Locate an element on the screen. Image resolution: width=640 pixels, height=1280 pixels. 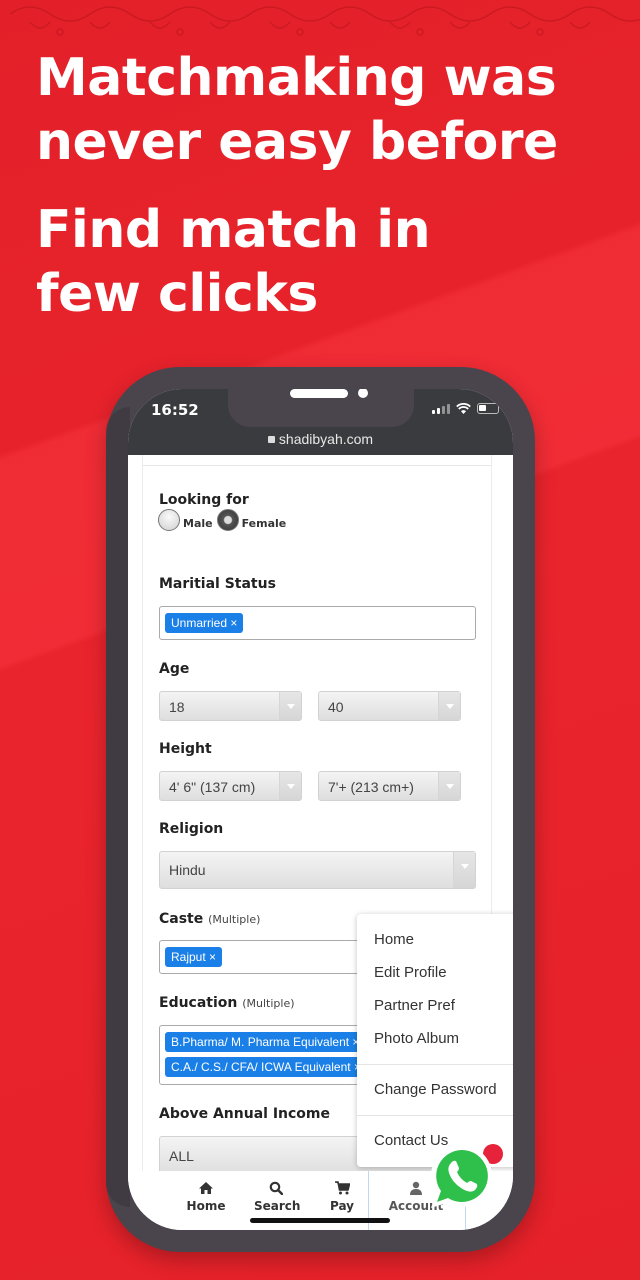
age-to-select: 40 is located at coordinates (389, 706).